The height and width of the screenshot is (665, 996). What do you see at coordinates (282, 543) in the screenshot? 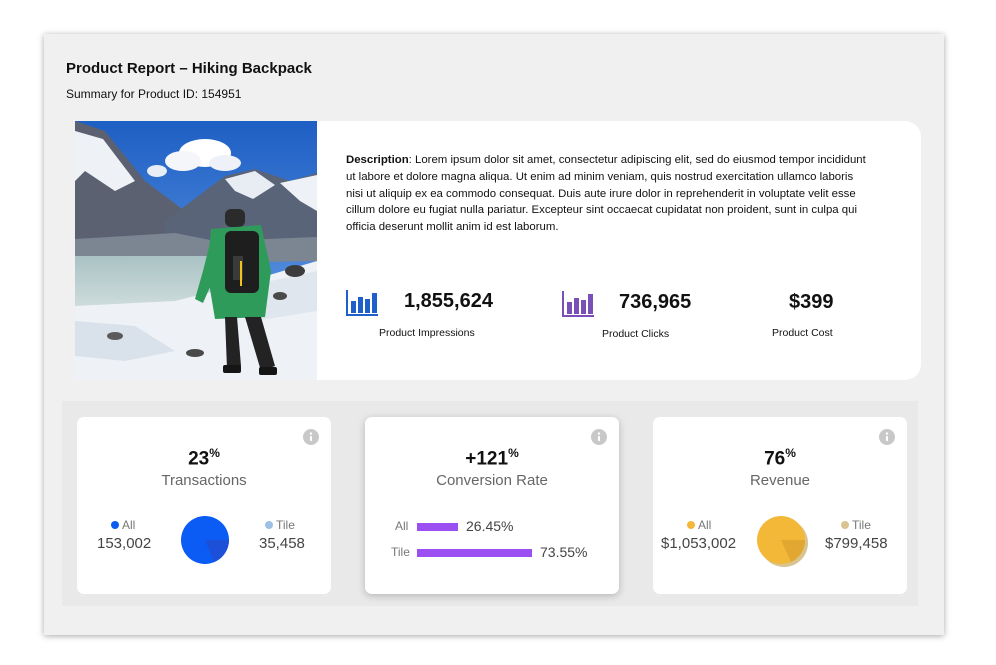
I see `transactions-tile-value: 35,458` at bounding box center [282, 543].